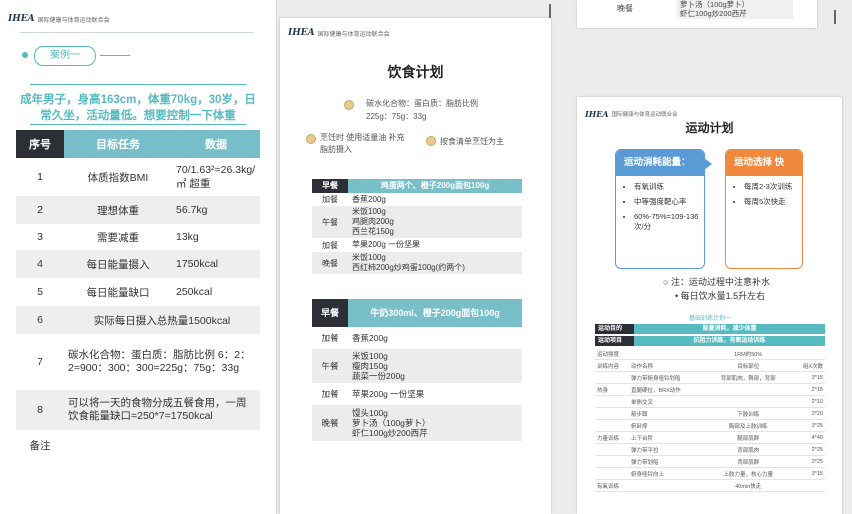 The height and width of the screenshot is (514, 852). Describe the element at coordinates (59, 19) in the screenshot. I see `brand-logo: IHEA 国际健康与体育运动联合会` at that location.